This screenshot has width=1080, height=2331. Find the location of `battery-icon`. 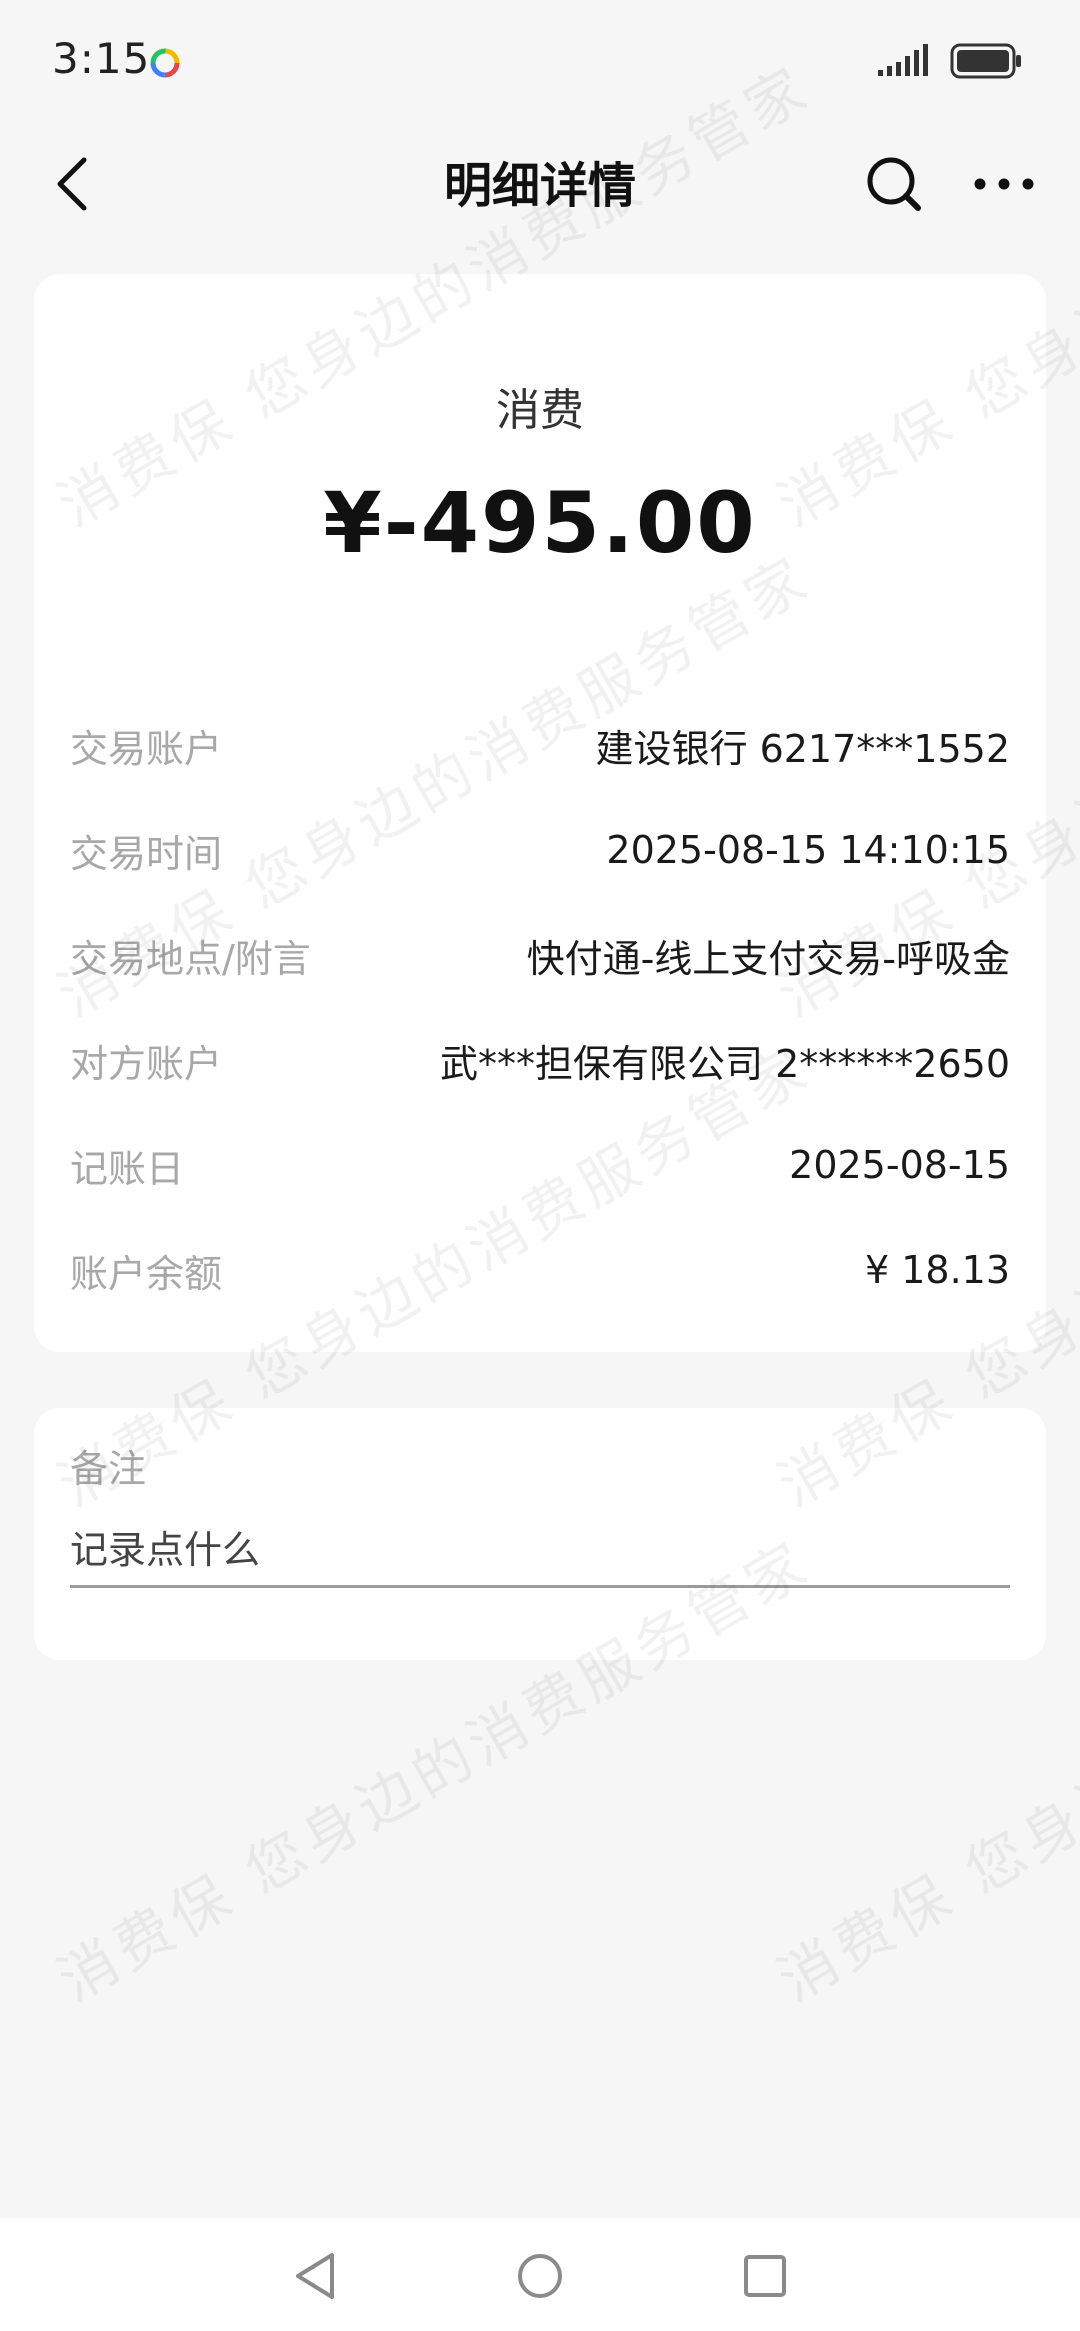

battery-icon is located at coordinates (985, 61).